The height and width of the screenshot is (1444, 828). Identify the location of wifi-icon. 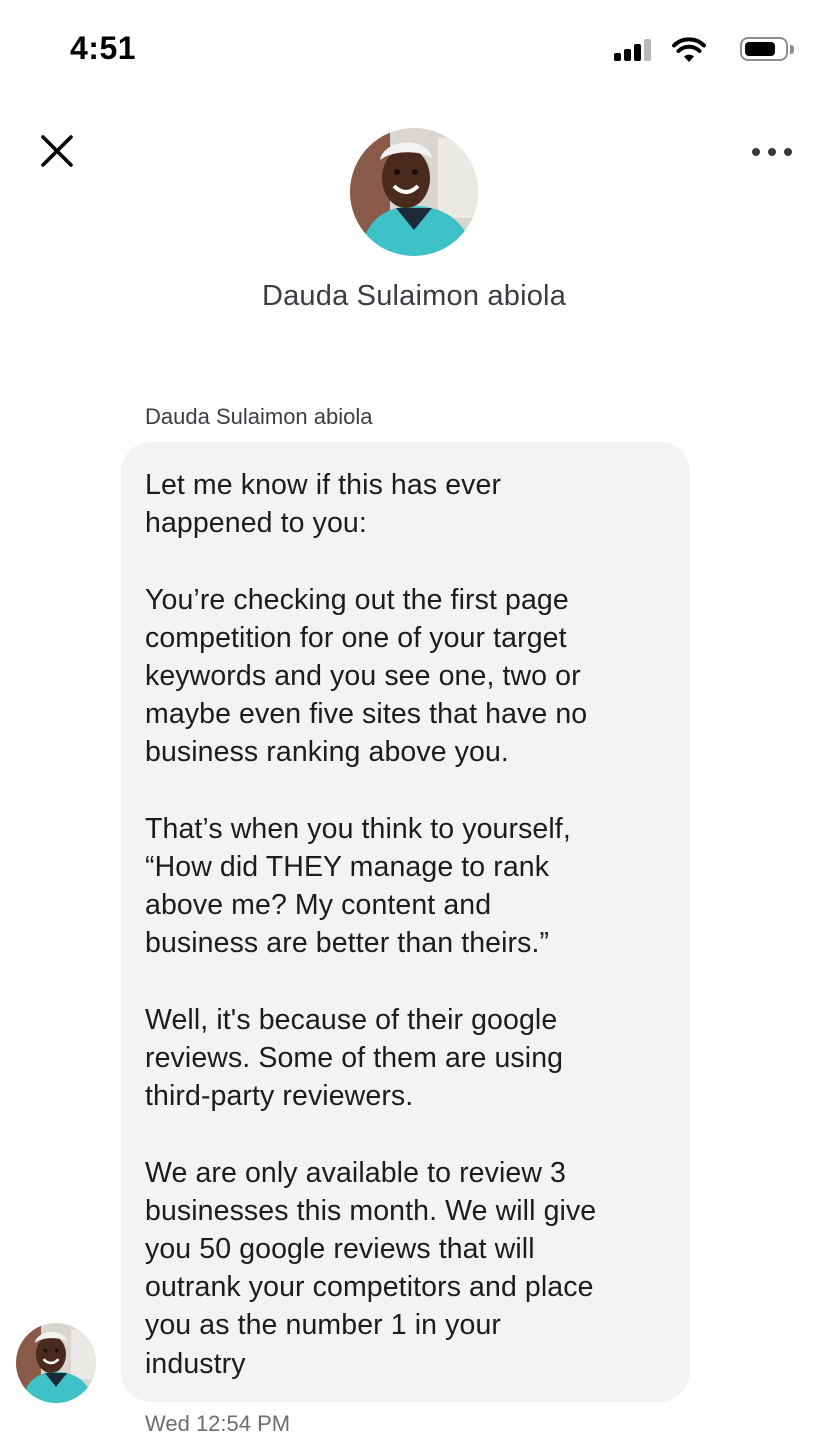
(689, 49).